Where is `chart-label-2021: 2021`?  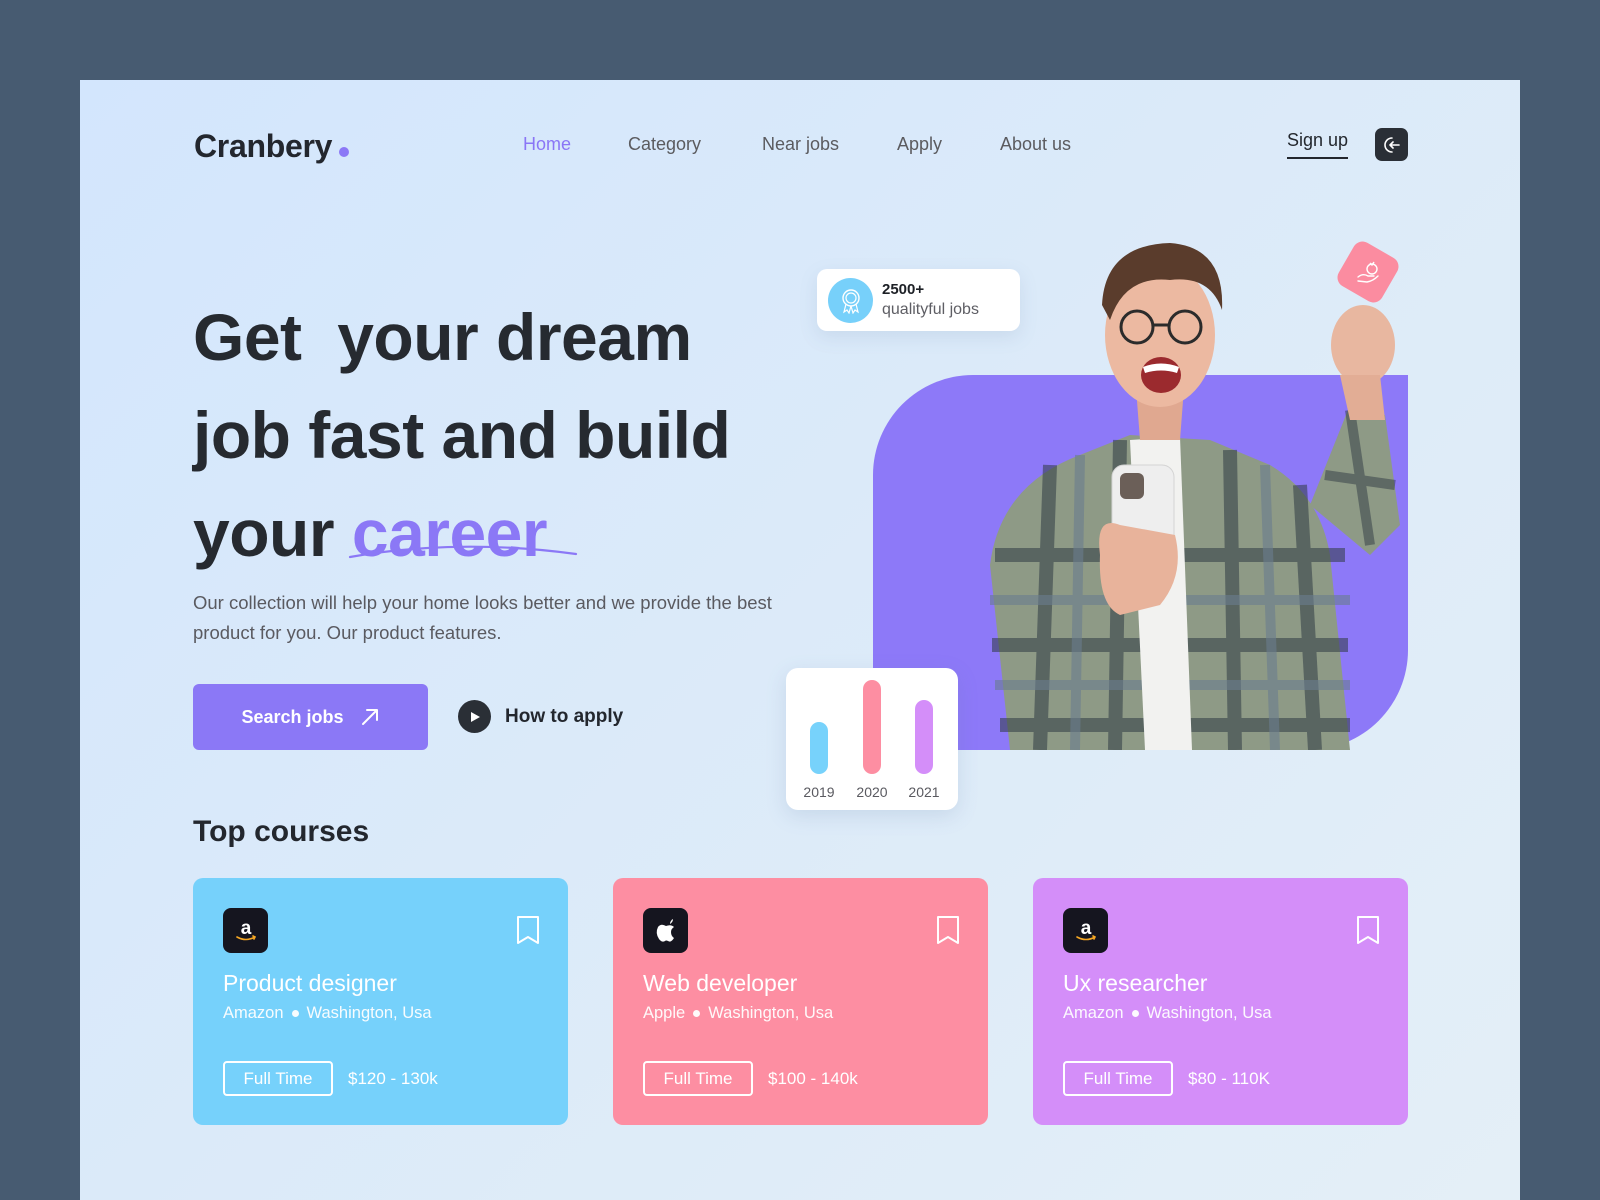
chart-label-2021: 2021 is located at coordinates (923, 792).